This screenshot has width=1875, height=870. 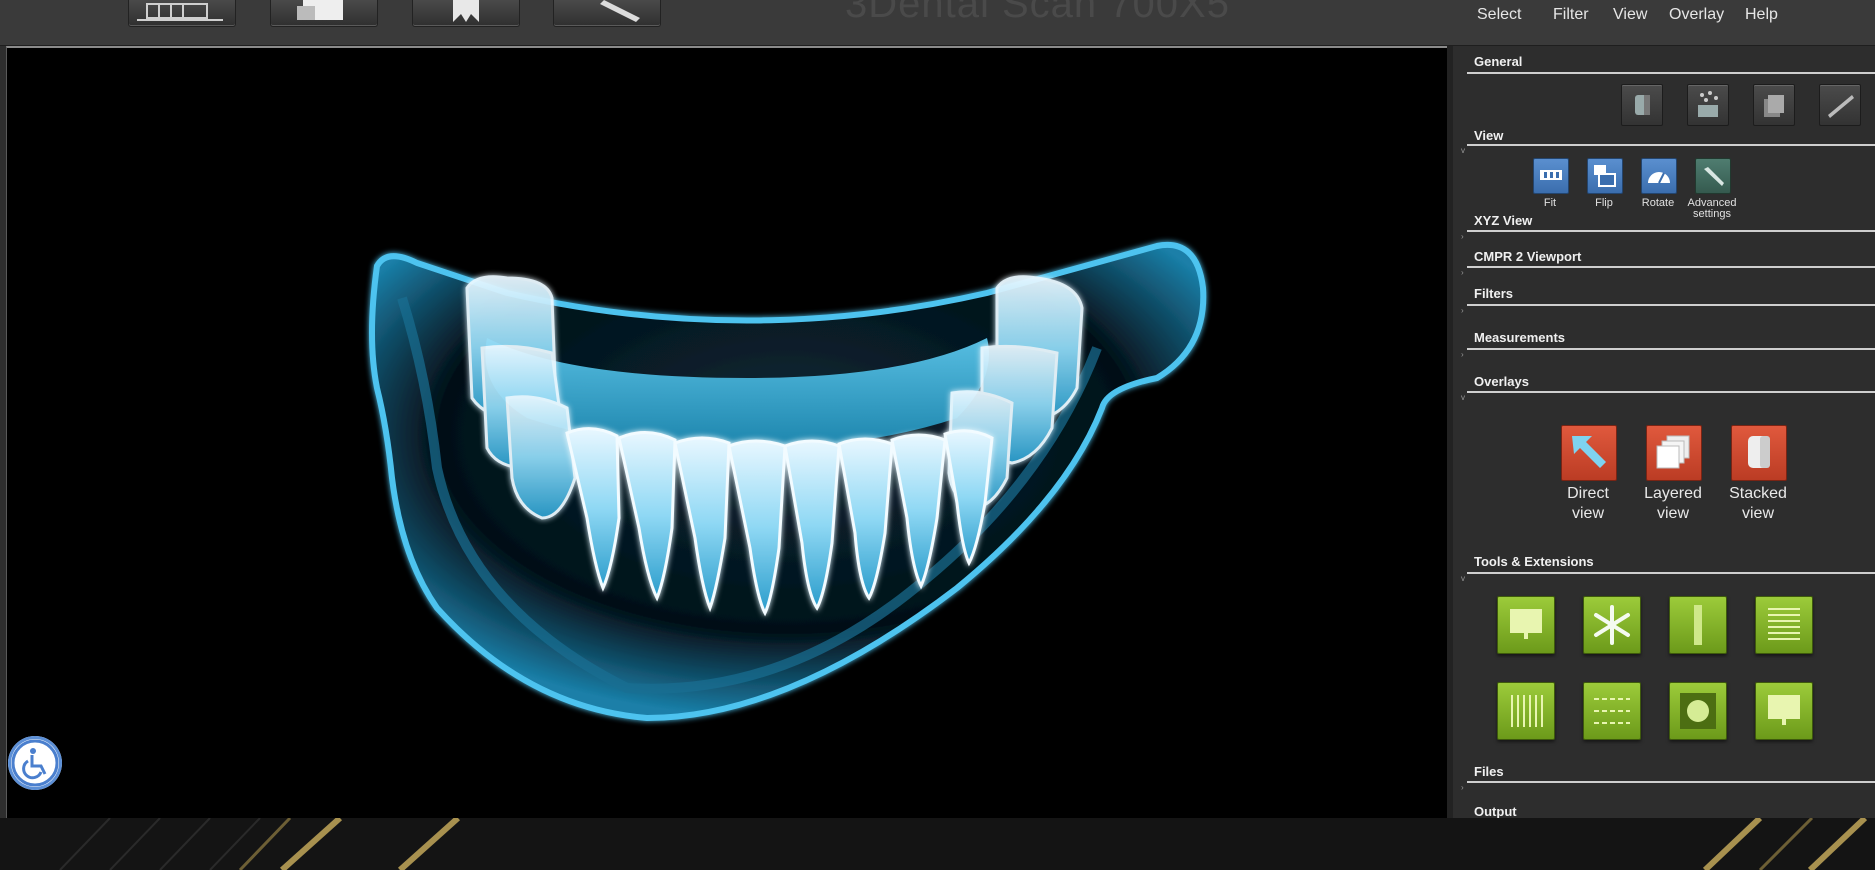 I want to click on lens-icon, so click(x=1698, y=711).